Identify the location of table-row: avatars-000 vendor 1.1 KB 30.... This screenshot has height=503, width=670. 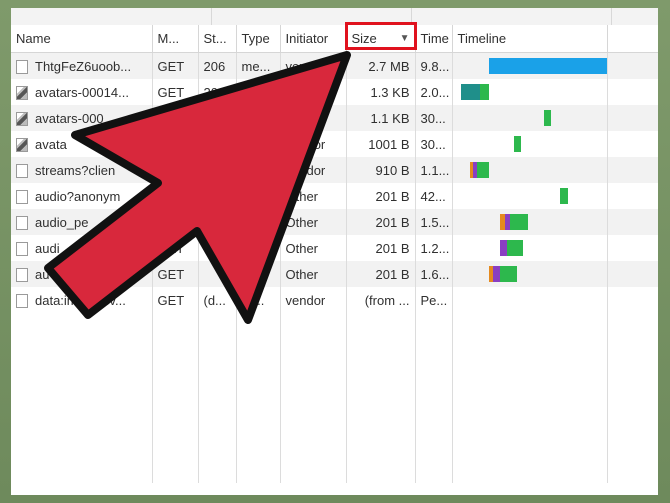
(334, 118).